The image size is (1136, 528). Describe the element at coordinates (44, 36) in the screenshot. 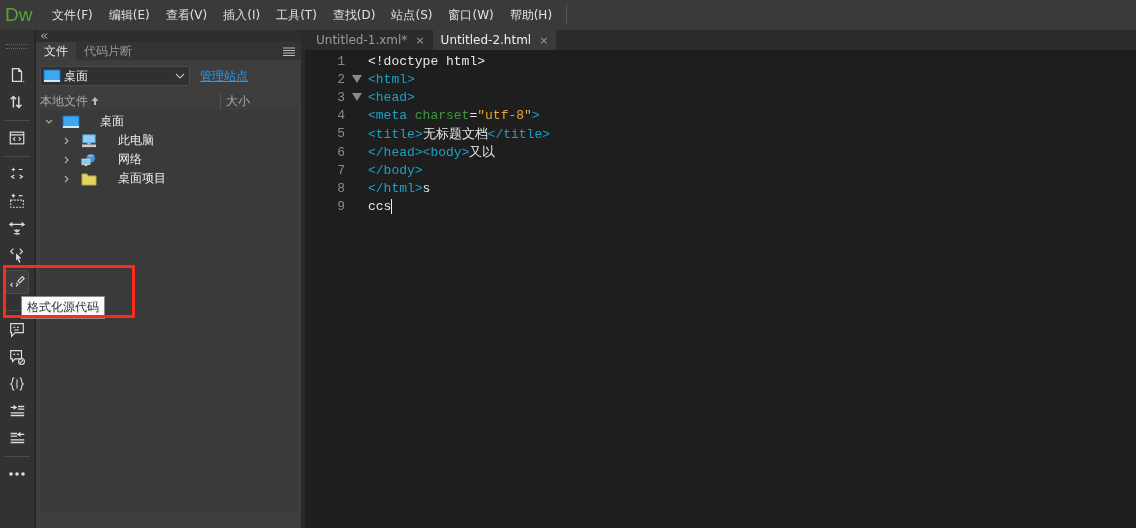

I see `collapse-panel-icon` at that location.